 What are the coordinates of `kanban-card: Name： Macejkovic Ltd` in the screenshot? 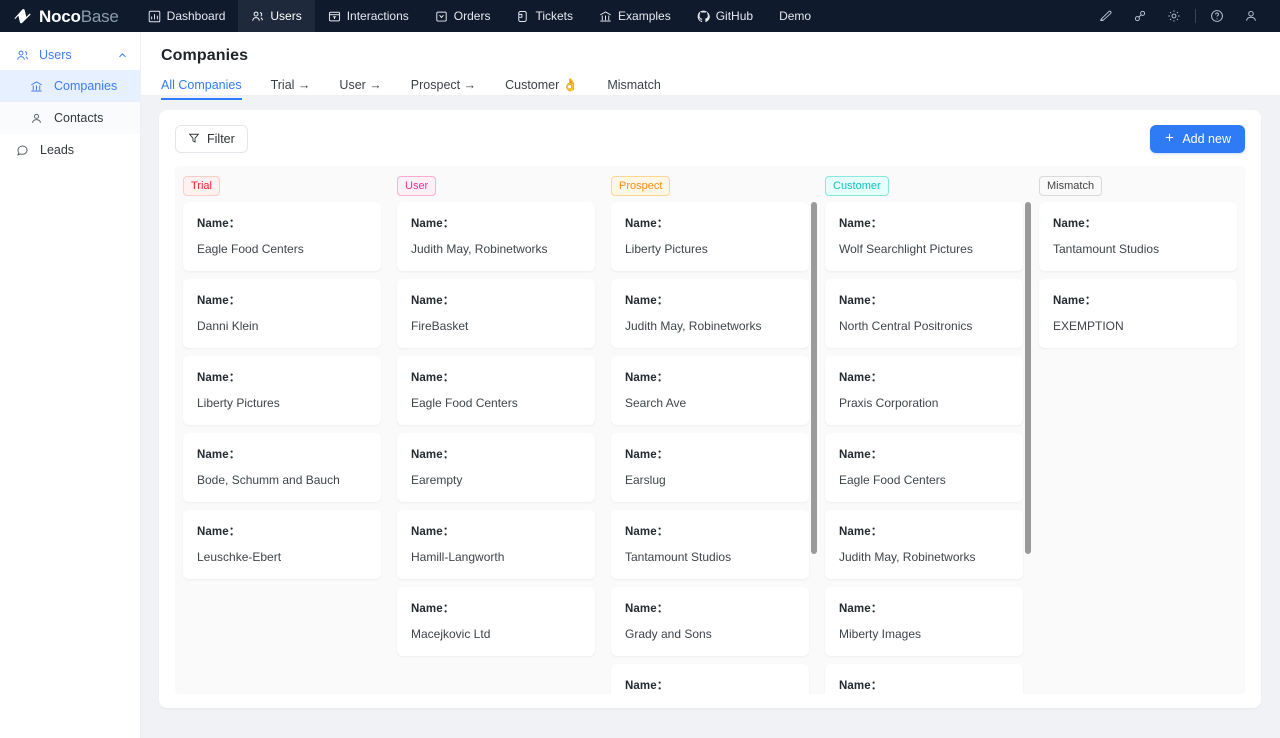 It's located at (496, 621).